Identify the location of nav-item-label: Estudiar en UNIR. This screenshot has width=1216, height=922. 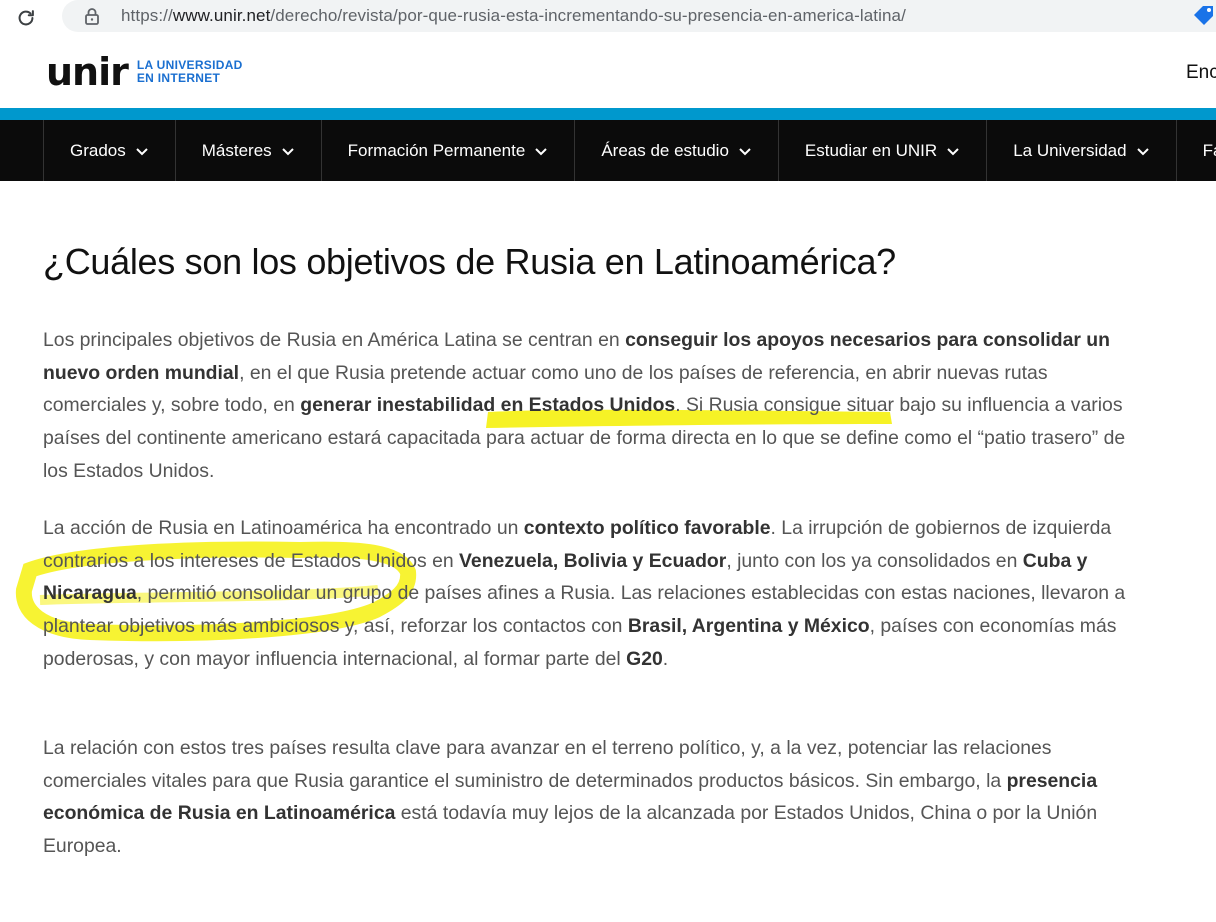
(871, 150).